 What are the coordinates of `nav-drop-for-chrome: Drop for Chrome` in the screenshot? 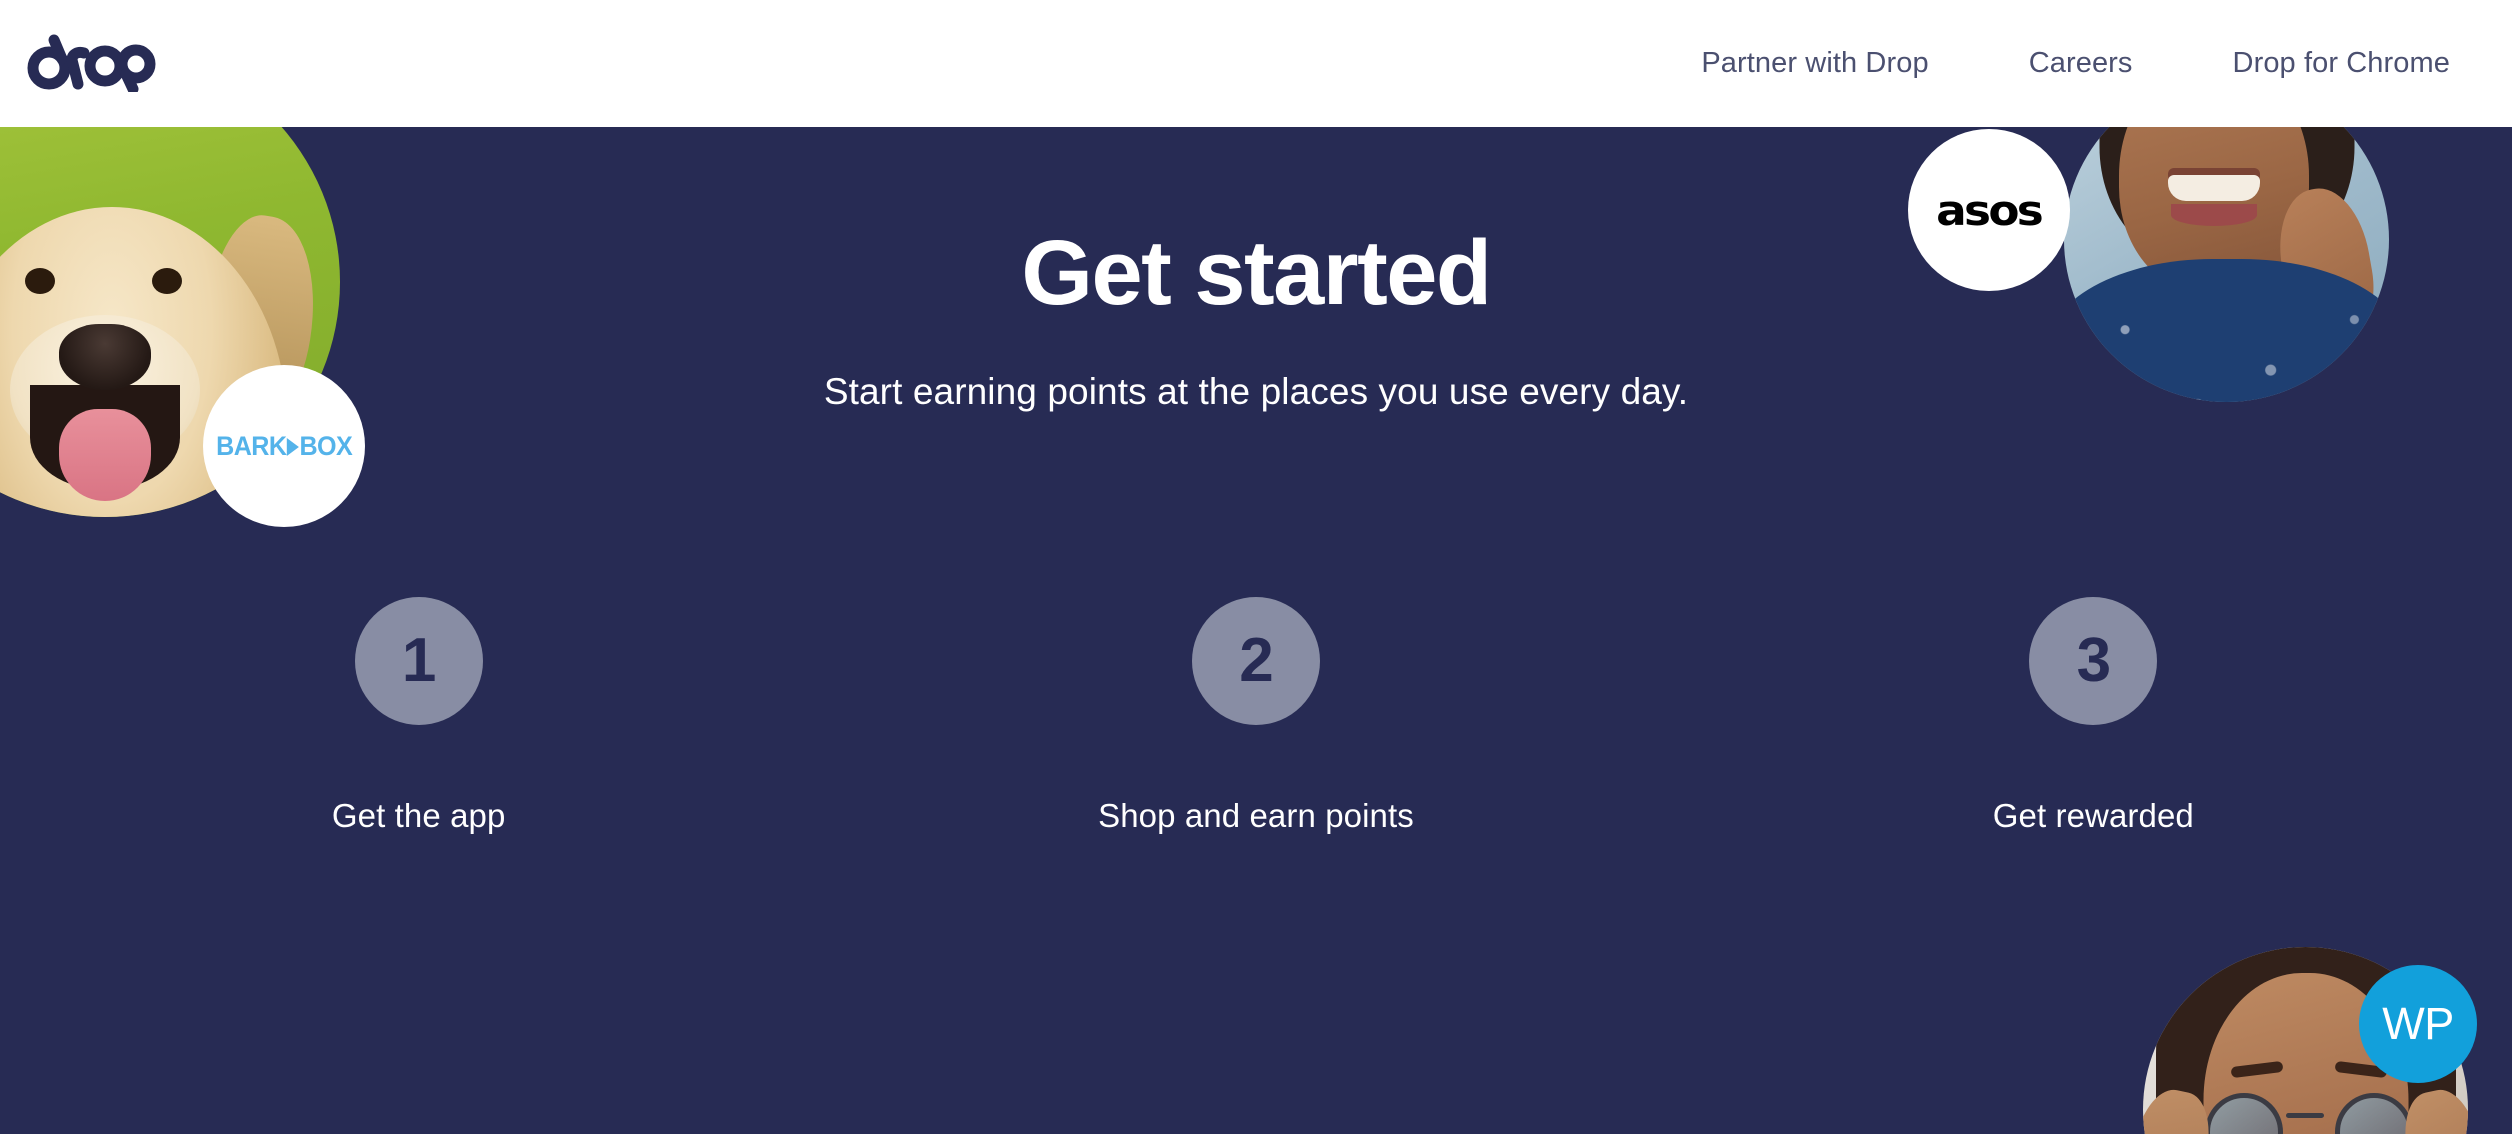 It's located at (2341, 63).